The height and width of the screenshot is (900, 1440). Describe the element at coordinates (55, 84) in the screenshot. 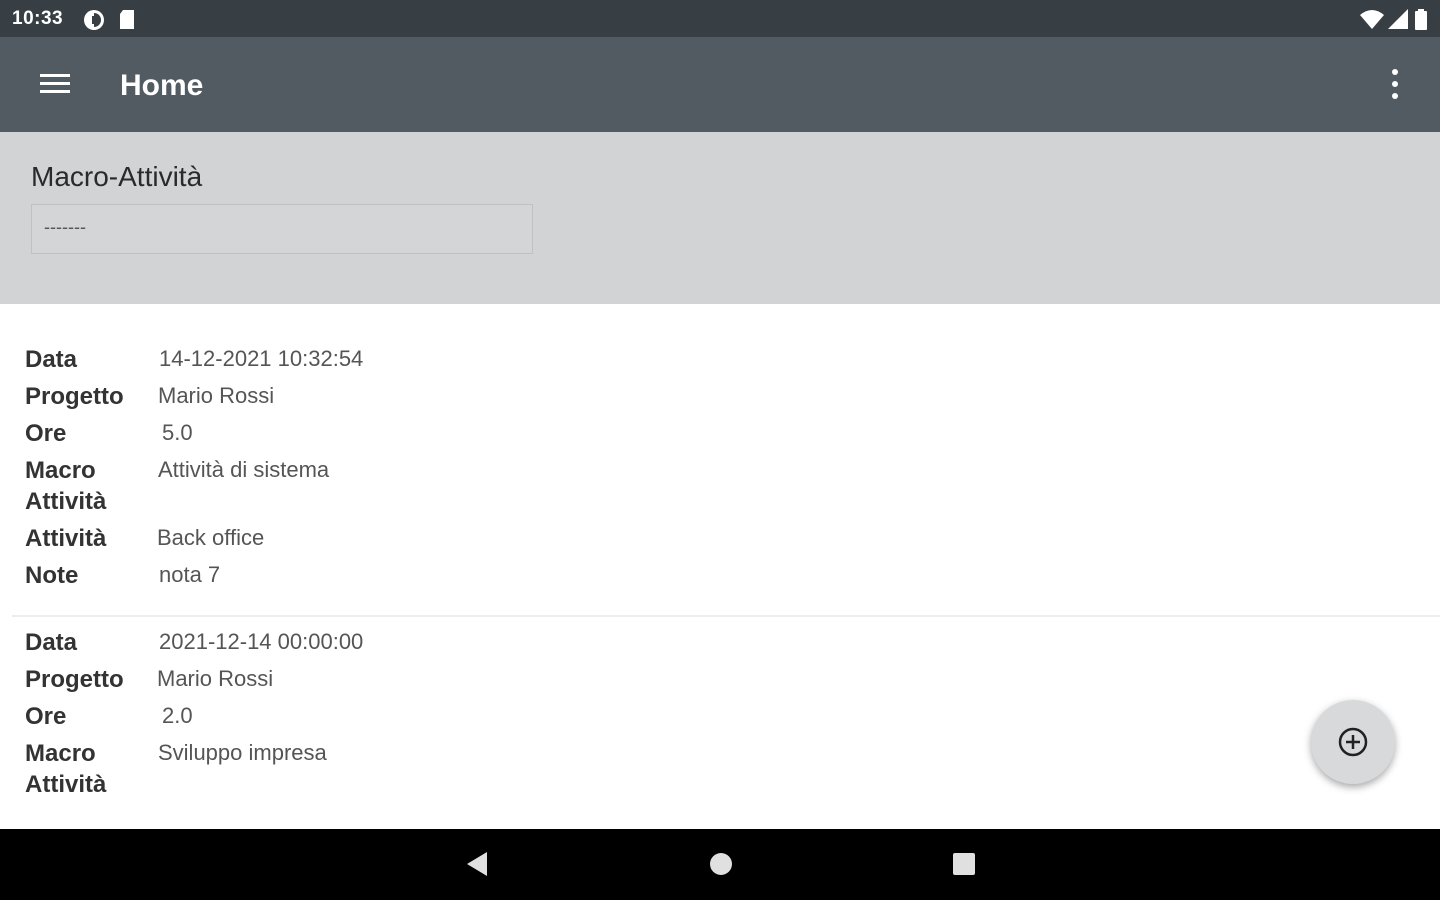

I see `hamburger-menu-icon` at that location.